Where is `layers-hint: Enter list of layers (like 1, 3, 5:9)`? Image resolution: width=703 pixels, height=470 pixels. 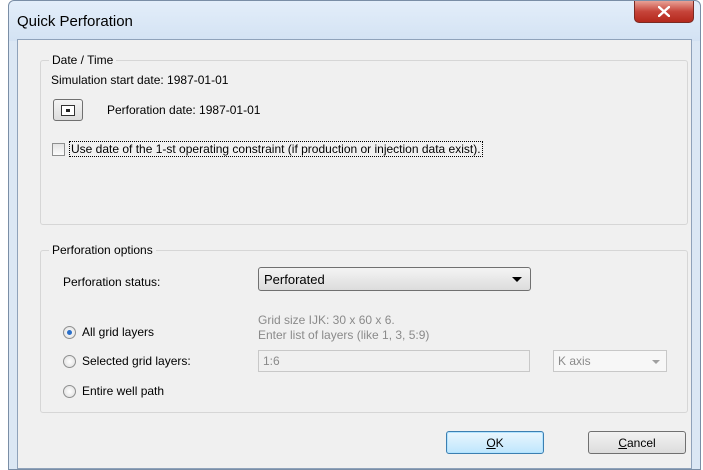 layers-hint: Enter list of layers (like 1, 3, 5:9) is located at coordinates (344, 335).